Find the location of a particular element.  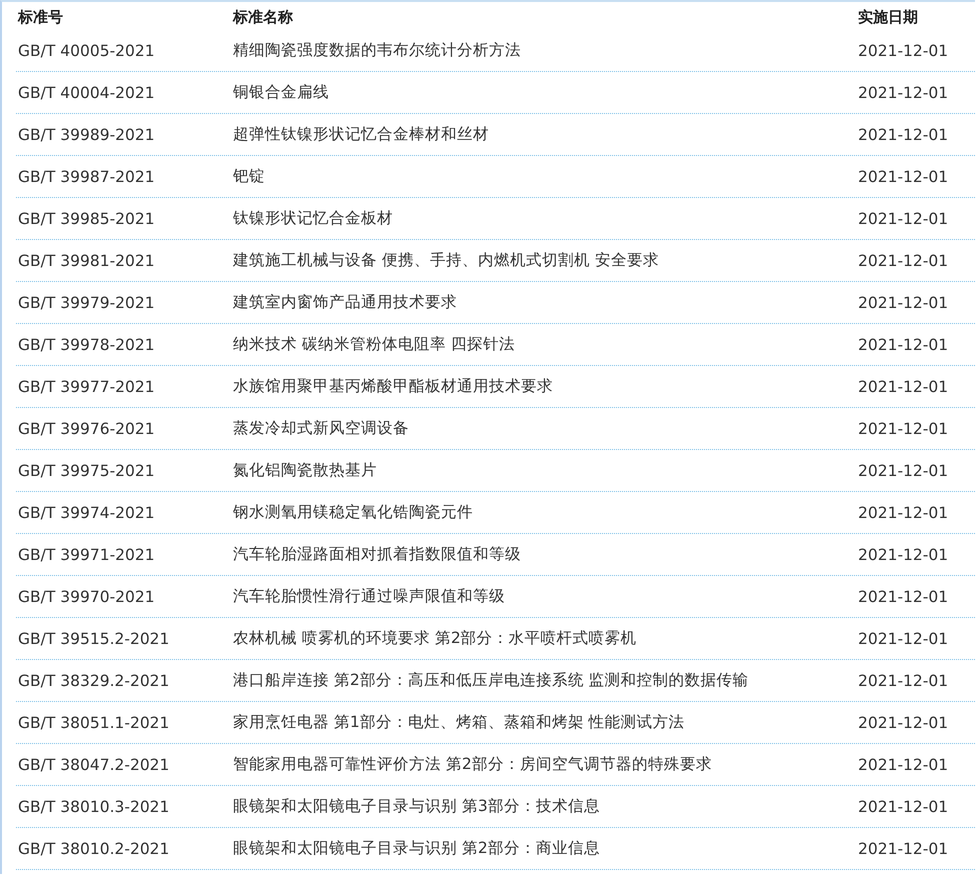

table-cell-text: GB/T 38010.2-2021 is located at coordinates (93, 849).